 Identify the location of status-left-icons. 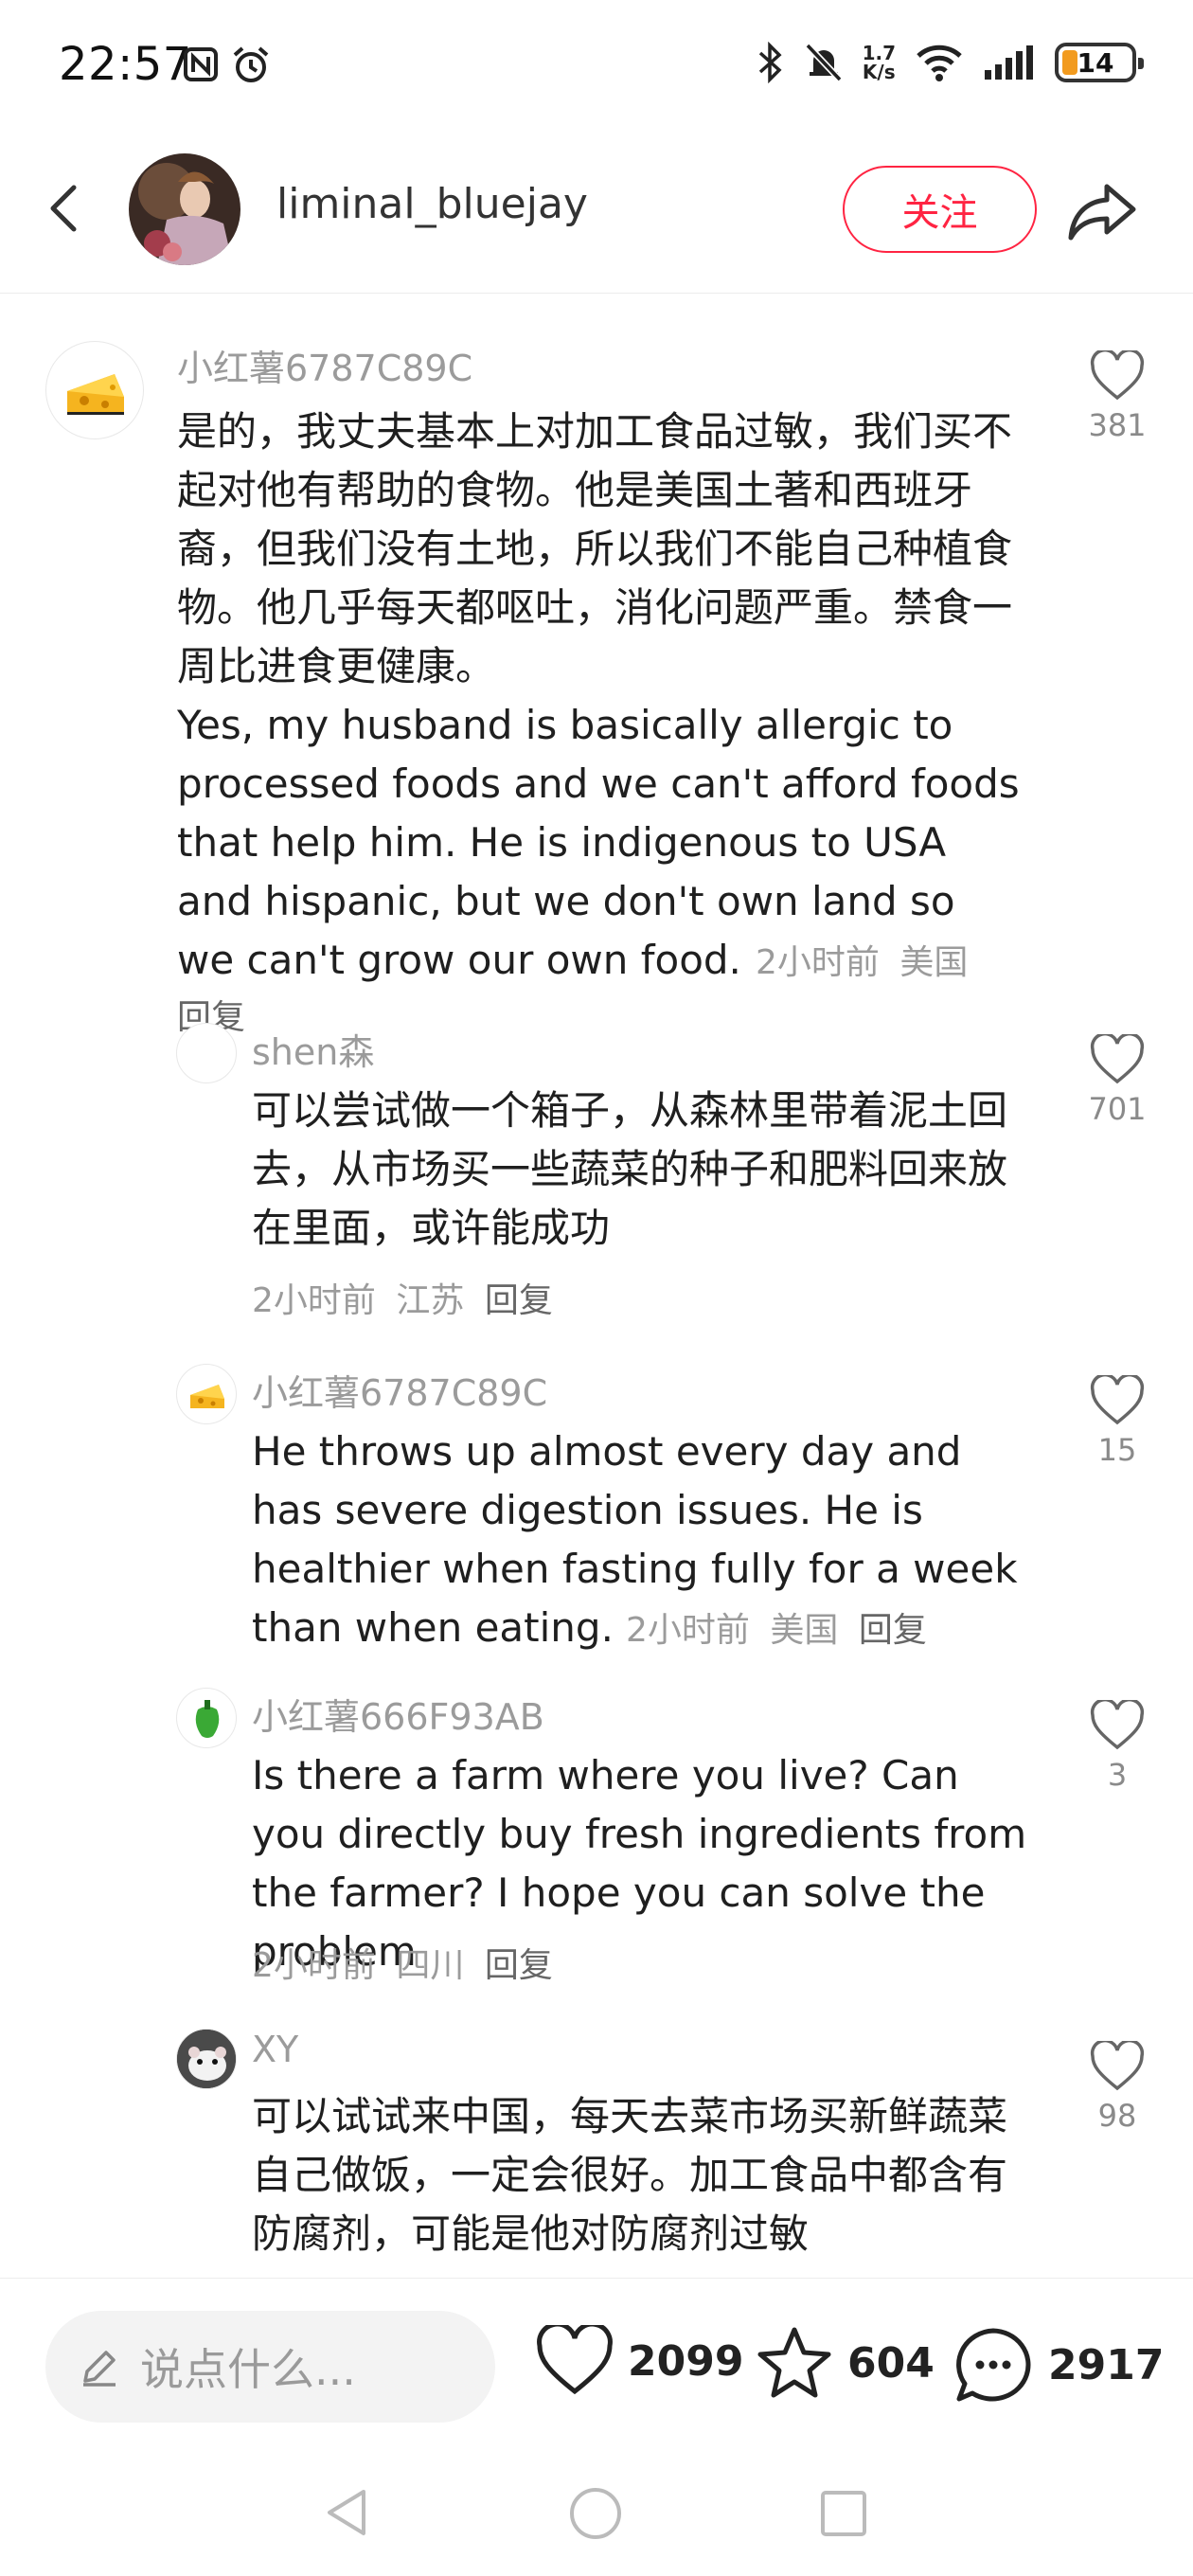
(226, 65).